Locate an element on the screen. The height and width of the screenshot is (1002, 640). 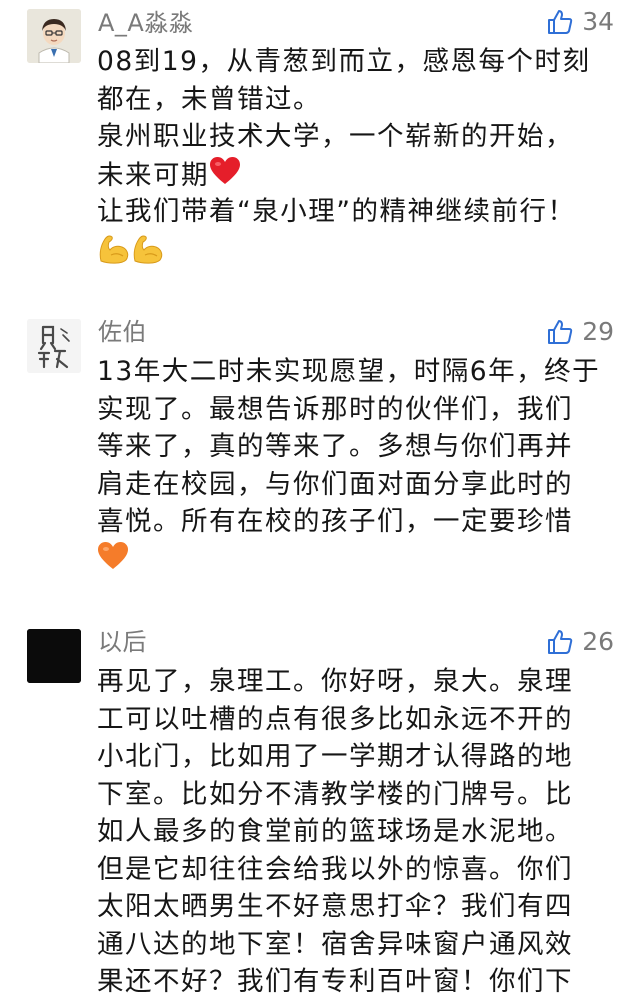
comment-line: 实现了。最想告诉那时的伙伴们，我们 is located at coordinates (335, 409).